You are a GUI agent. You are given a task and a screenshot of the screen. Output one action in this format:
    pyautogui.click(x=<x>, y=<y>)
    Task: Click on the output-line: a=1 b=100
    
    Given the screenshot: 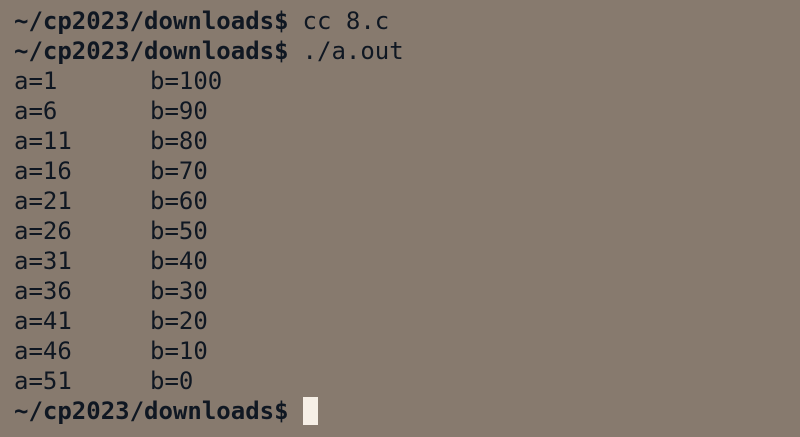 What is the action you would take?
    pyautogui.click(x=407, y=81)
    